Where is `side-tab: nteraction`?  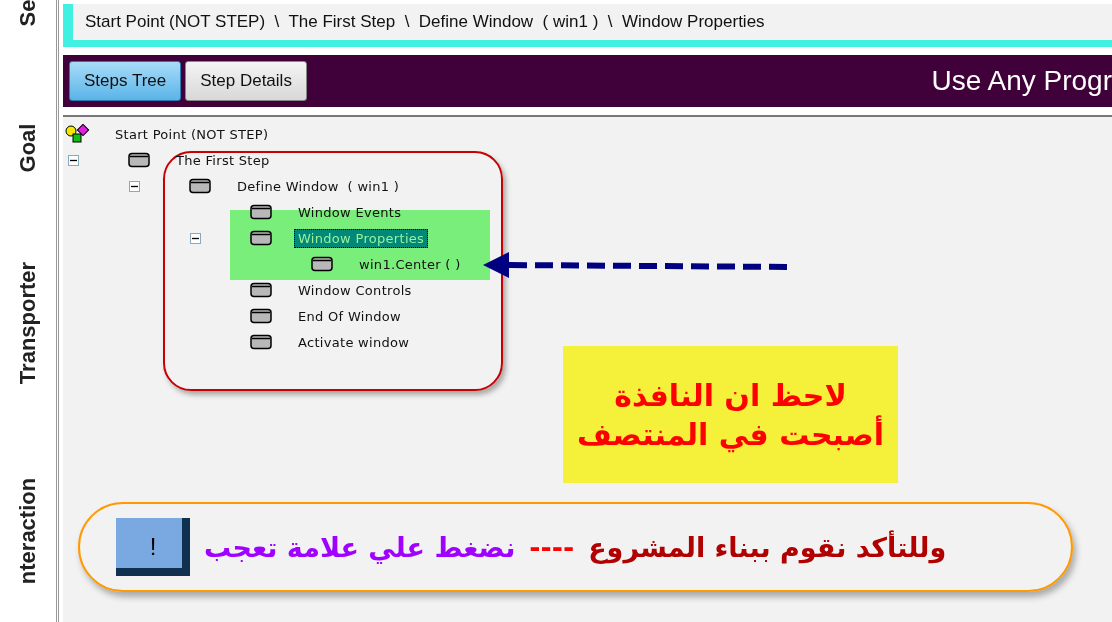 side-tab: nteraction is located at coordinates (28, 531).